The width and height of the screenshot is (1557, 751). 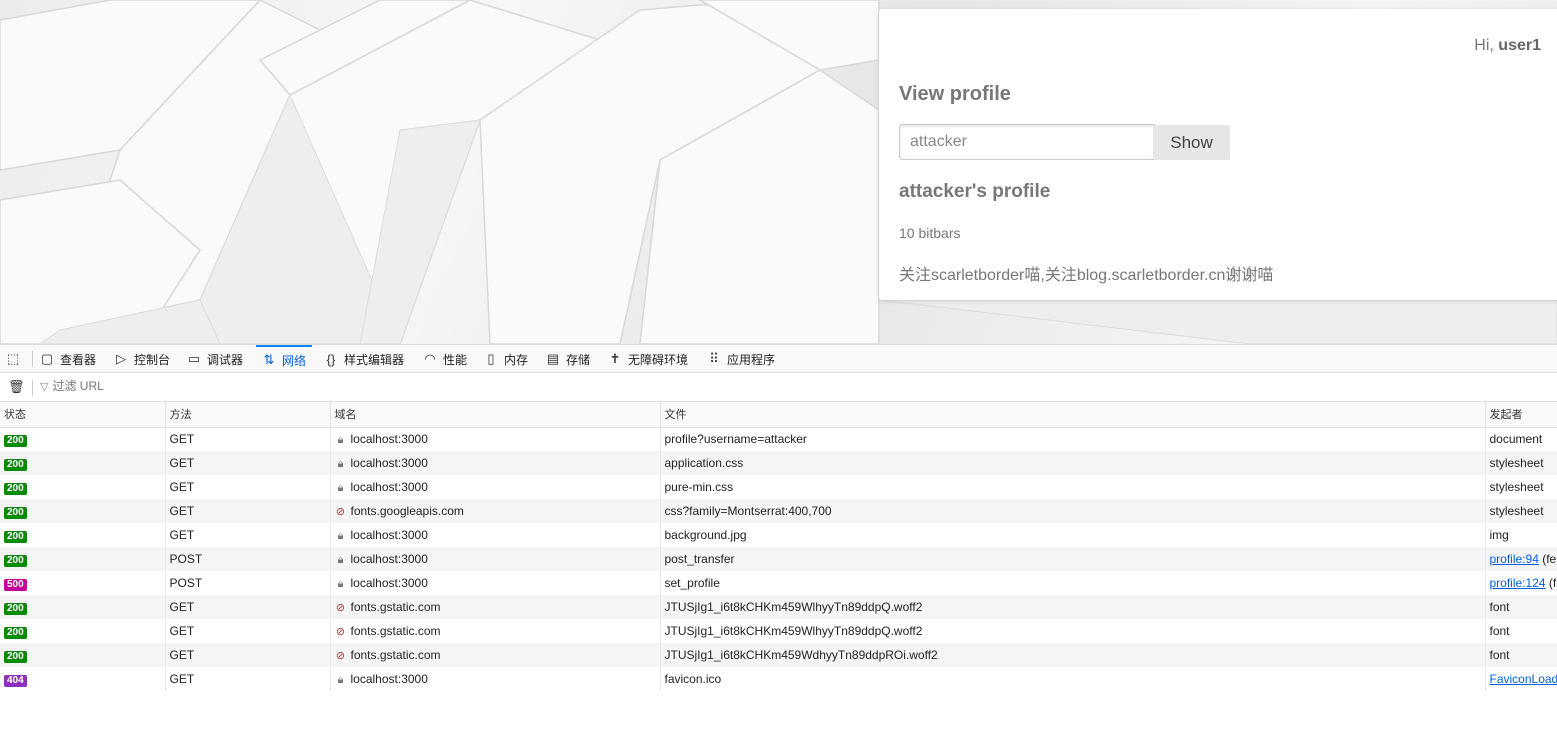 What do you see at coordinates (269, 359) in the screenshot?
I see `network-icon: ⇅` at bounding box center [269, 359].